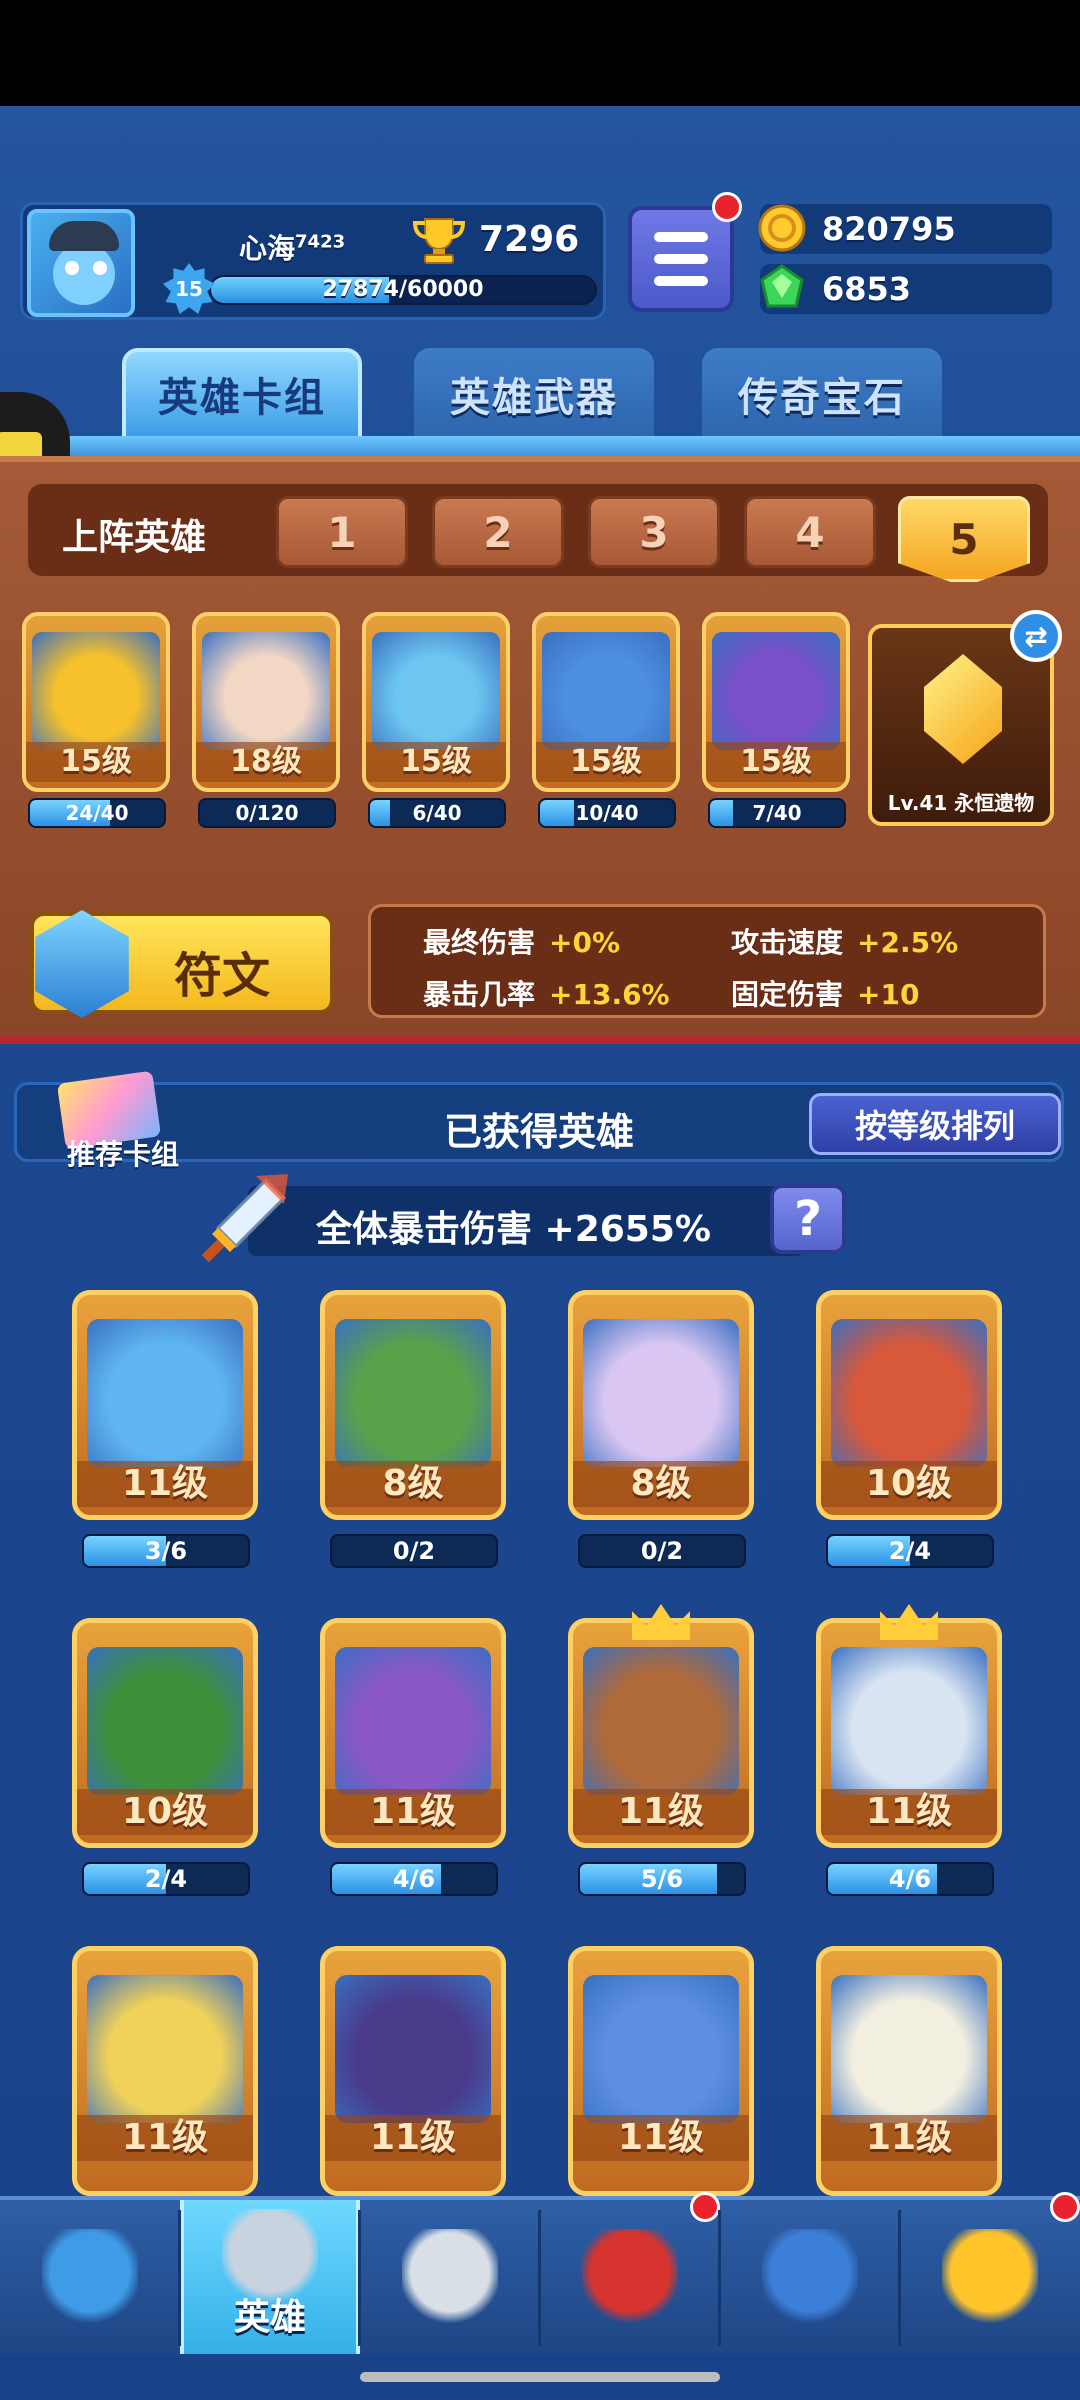 Image resolution: width=1080 pixels, height=2400 pixels. What do you see at coordinates (189, 288) in the screenshot?
I see `player-level-badge: 15` at bounding box center [189, 288].